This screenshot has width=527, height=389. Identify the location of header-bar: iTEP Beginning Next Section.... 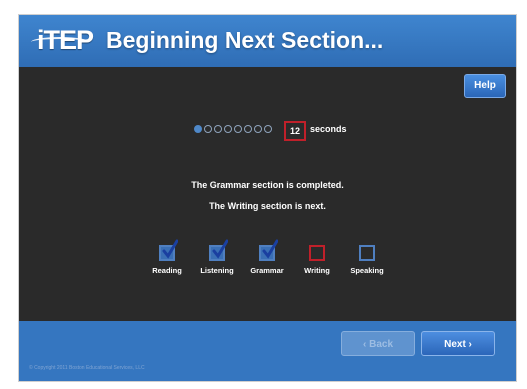
(267, 41).